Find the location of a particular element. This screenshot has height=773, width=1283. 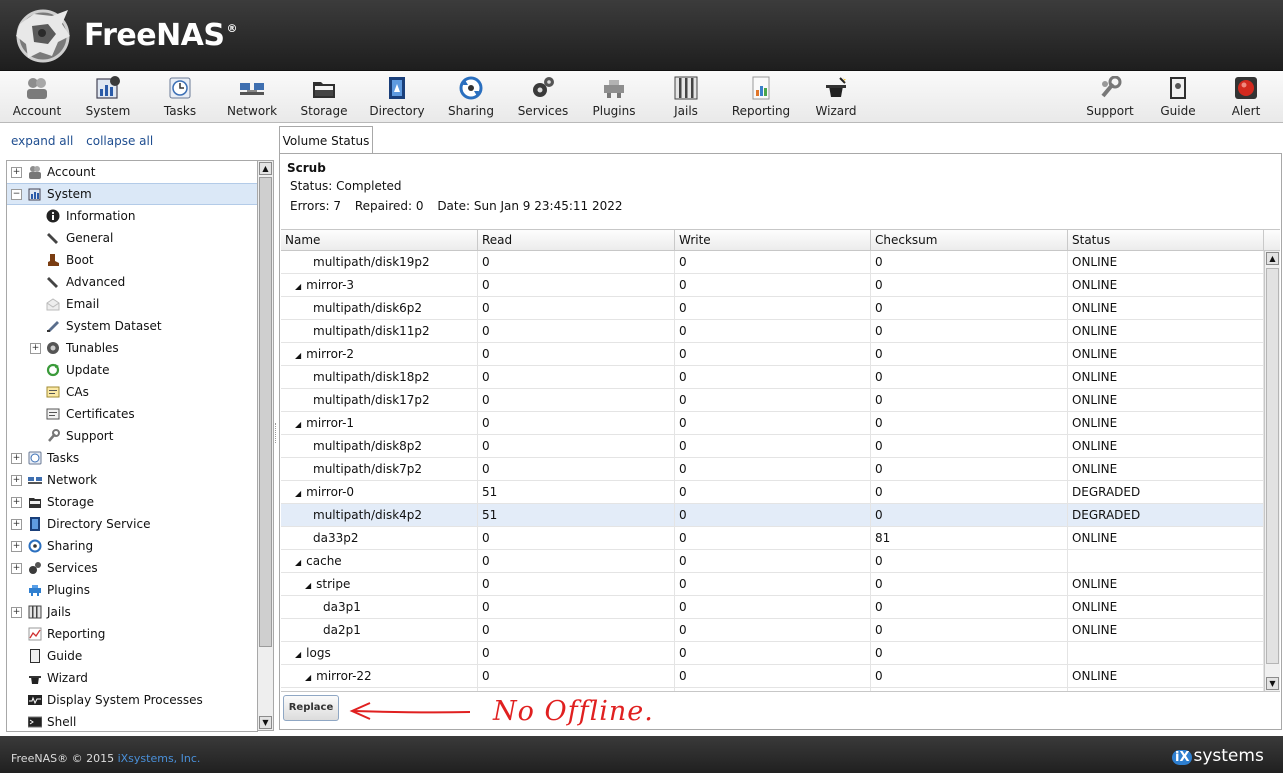

table-row: ◢ cache 0 0 0 is located at coordinates (772, 561).